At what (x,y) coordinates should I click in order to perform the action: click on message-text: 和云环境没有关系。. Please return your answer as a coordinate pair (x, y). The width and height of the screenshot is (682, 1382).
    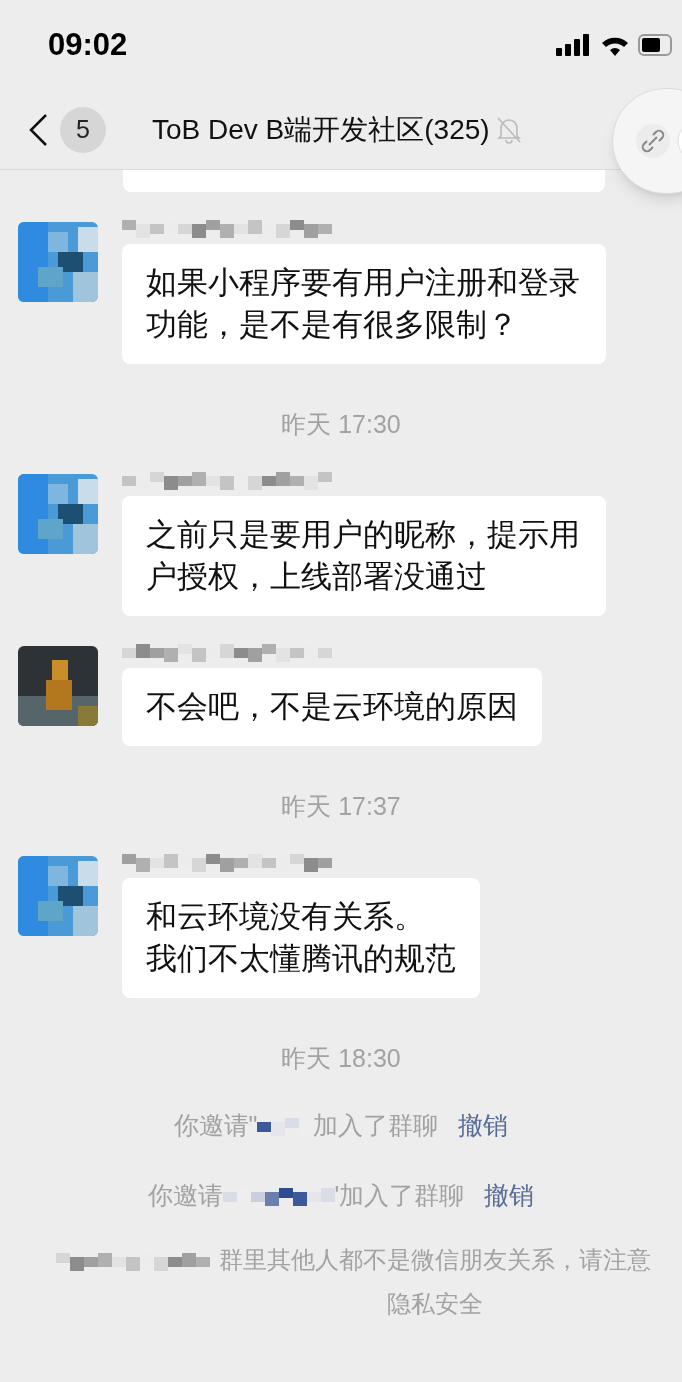
    Looking at the image, I should click on (285, 917).